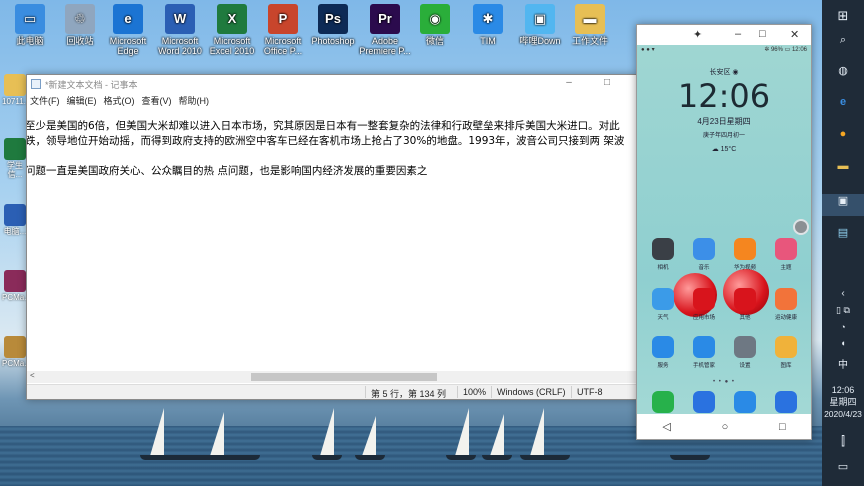 This screenshot has height=486, width=864. What do you see at coordinates (704, 249) in the screenshot?
I see `music-app-icon` at bounding box center [704, 249].